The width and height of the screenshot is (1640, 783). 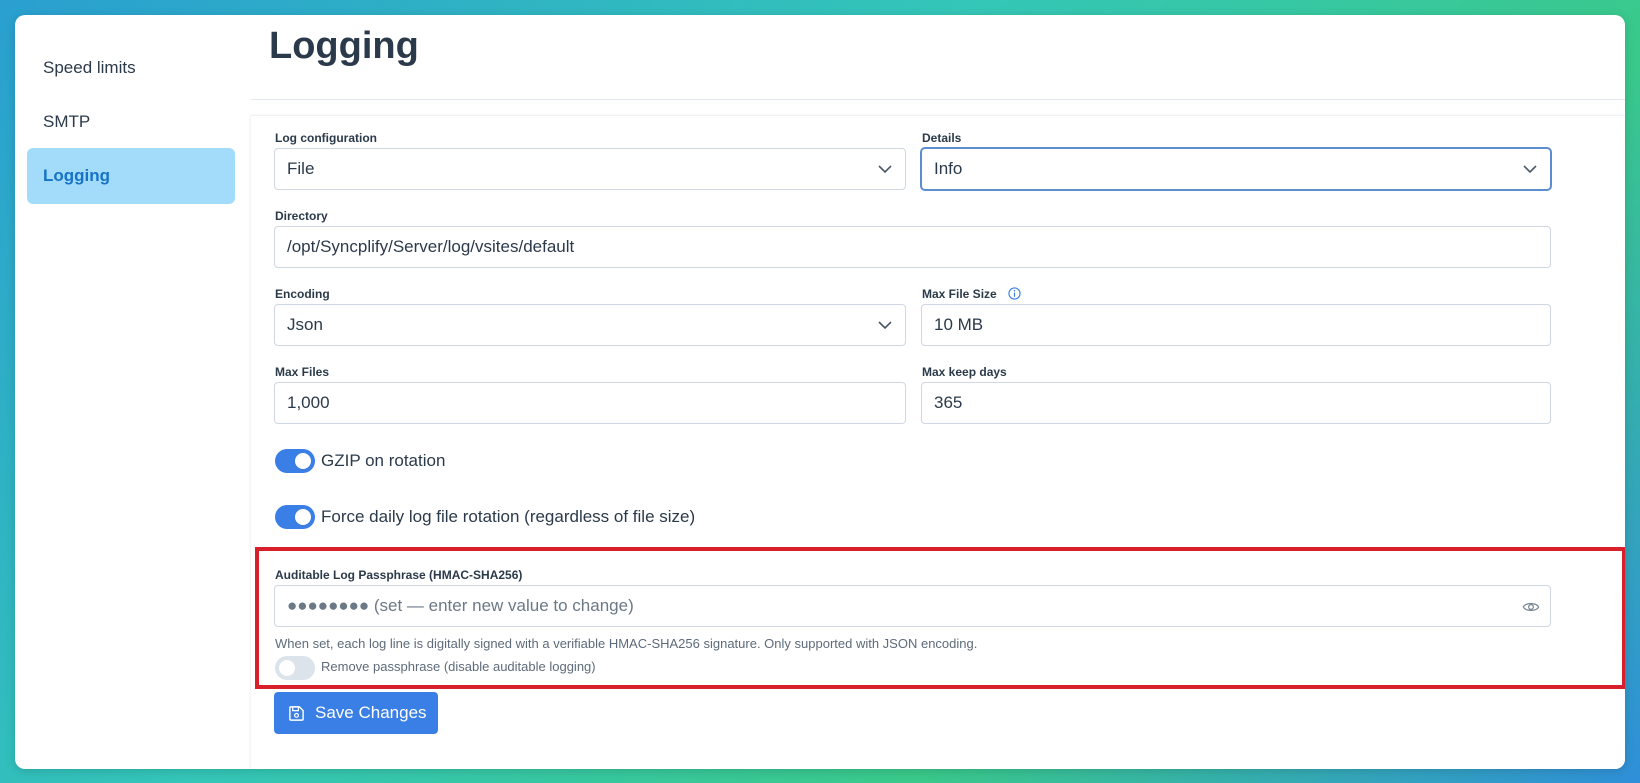 What do you see at coordinates (296, 713) in the screenshot?
I see `save-icon` at bounding box center [296, 713].